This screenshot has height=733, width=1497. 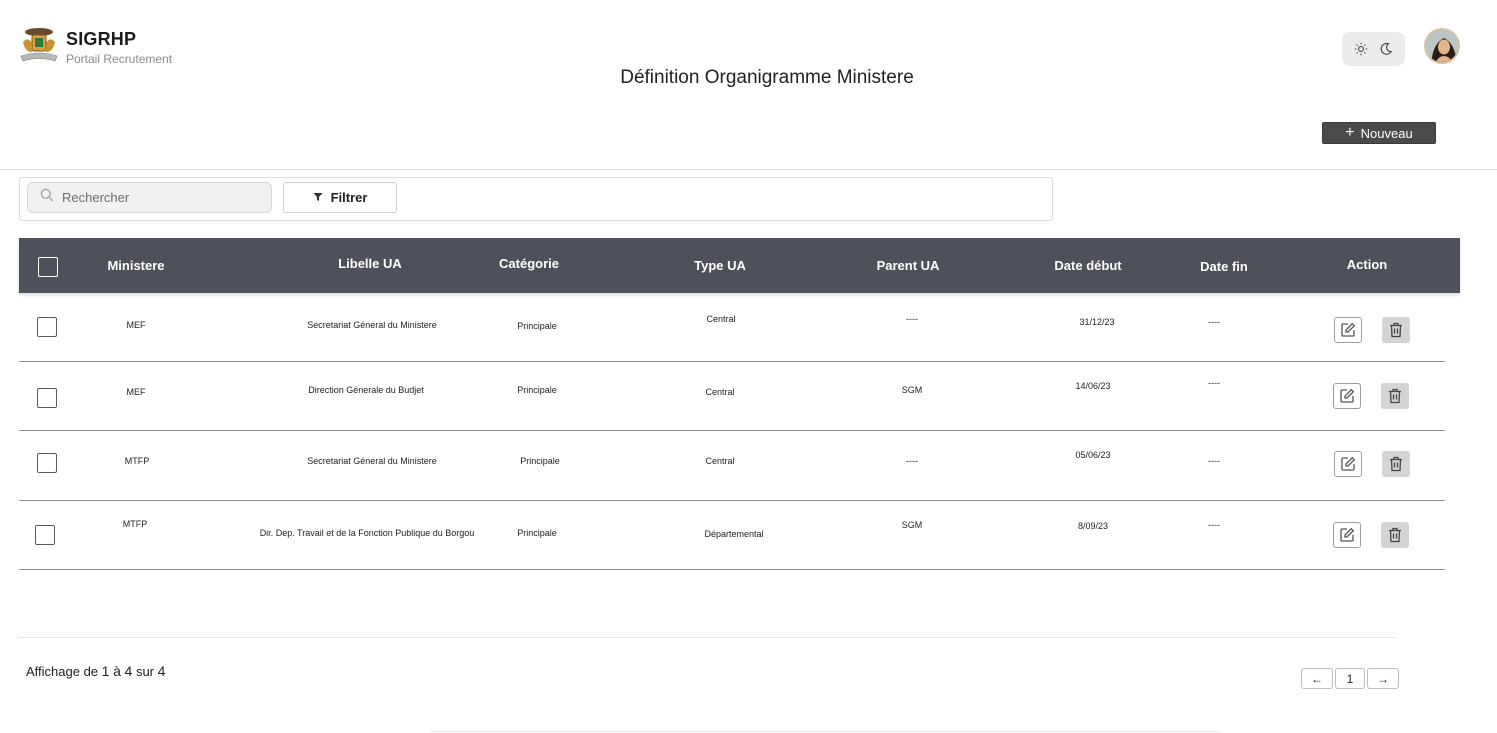 I want to click on select-all-checkbox, so click(x=48, y=267).